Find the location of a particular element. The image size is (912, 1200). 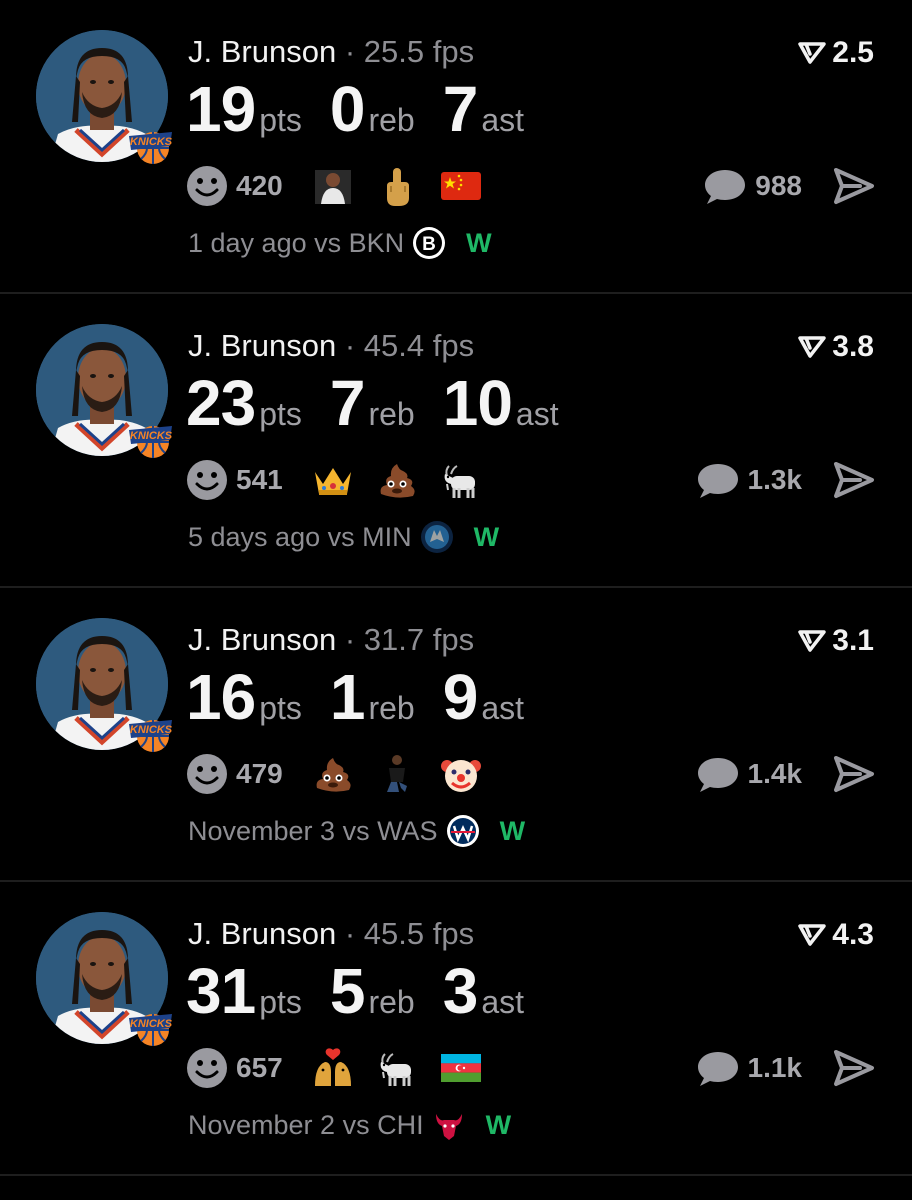

player-header: J. Brunson · 45.5 fps is located at coordinates (331, 934).